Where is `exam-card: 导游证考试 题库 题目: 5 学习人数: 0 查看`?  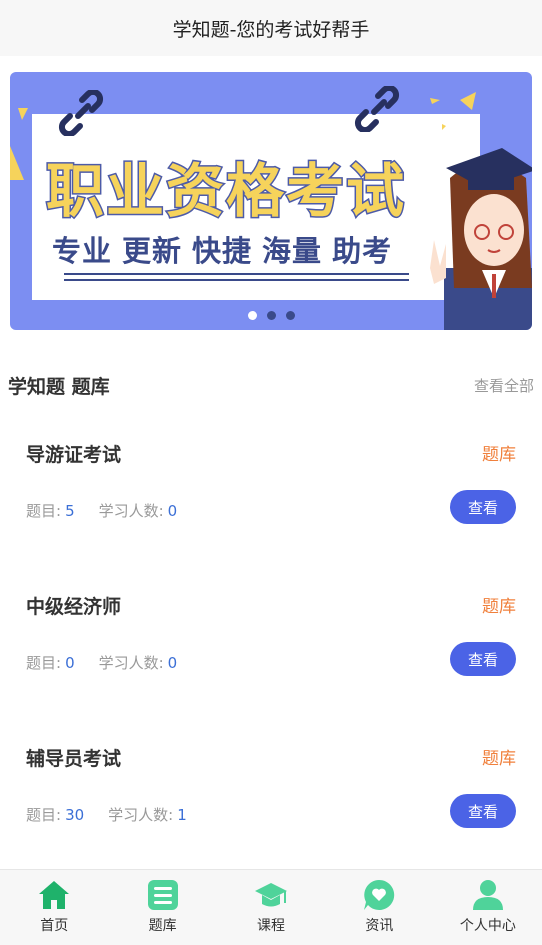 exam-card: 导游证考试 题库 题目: 5 学习人数: 0 查看 is located at coordinates (271, 490).